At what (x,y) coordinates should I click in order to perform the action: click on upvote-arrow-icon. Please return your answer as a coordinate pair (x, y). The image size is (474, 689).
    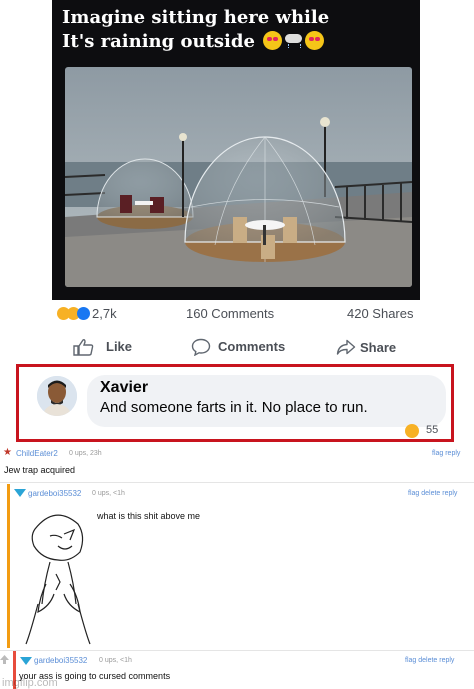
    Looking at the image, I should click on (4, 659).